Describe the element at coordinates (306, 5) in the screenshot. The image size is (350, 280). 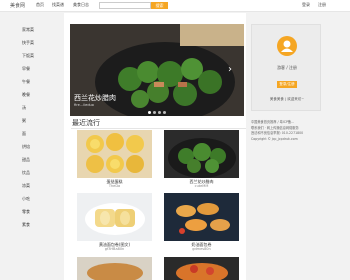
I see `login-link: 登录` at that location.